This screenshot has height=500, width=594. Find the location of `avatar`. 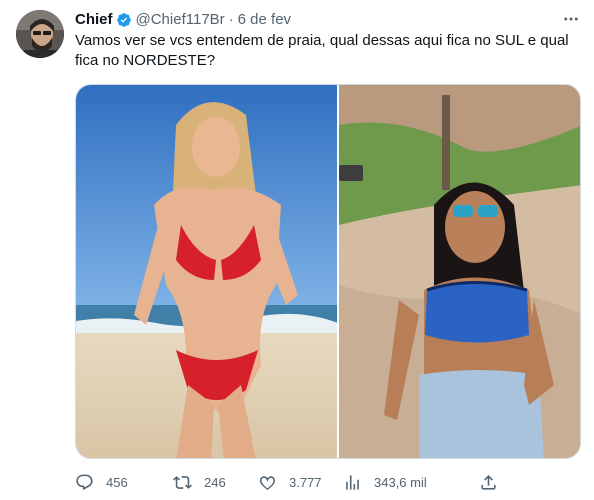

avatar is located at coordinates (40, 34).